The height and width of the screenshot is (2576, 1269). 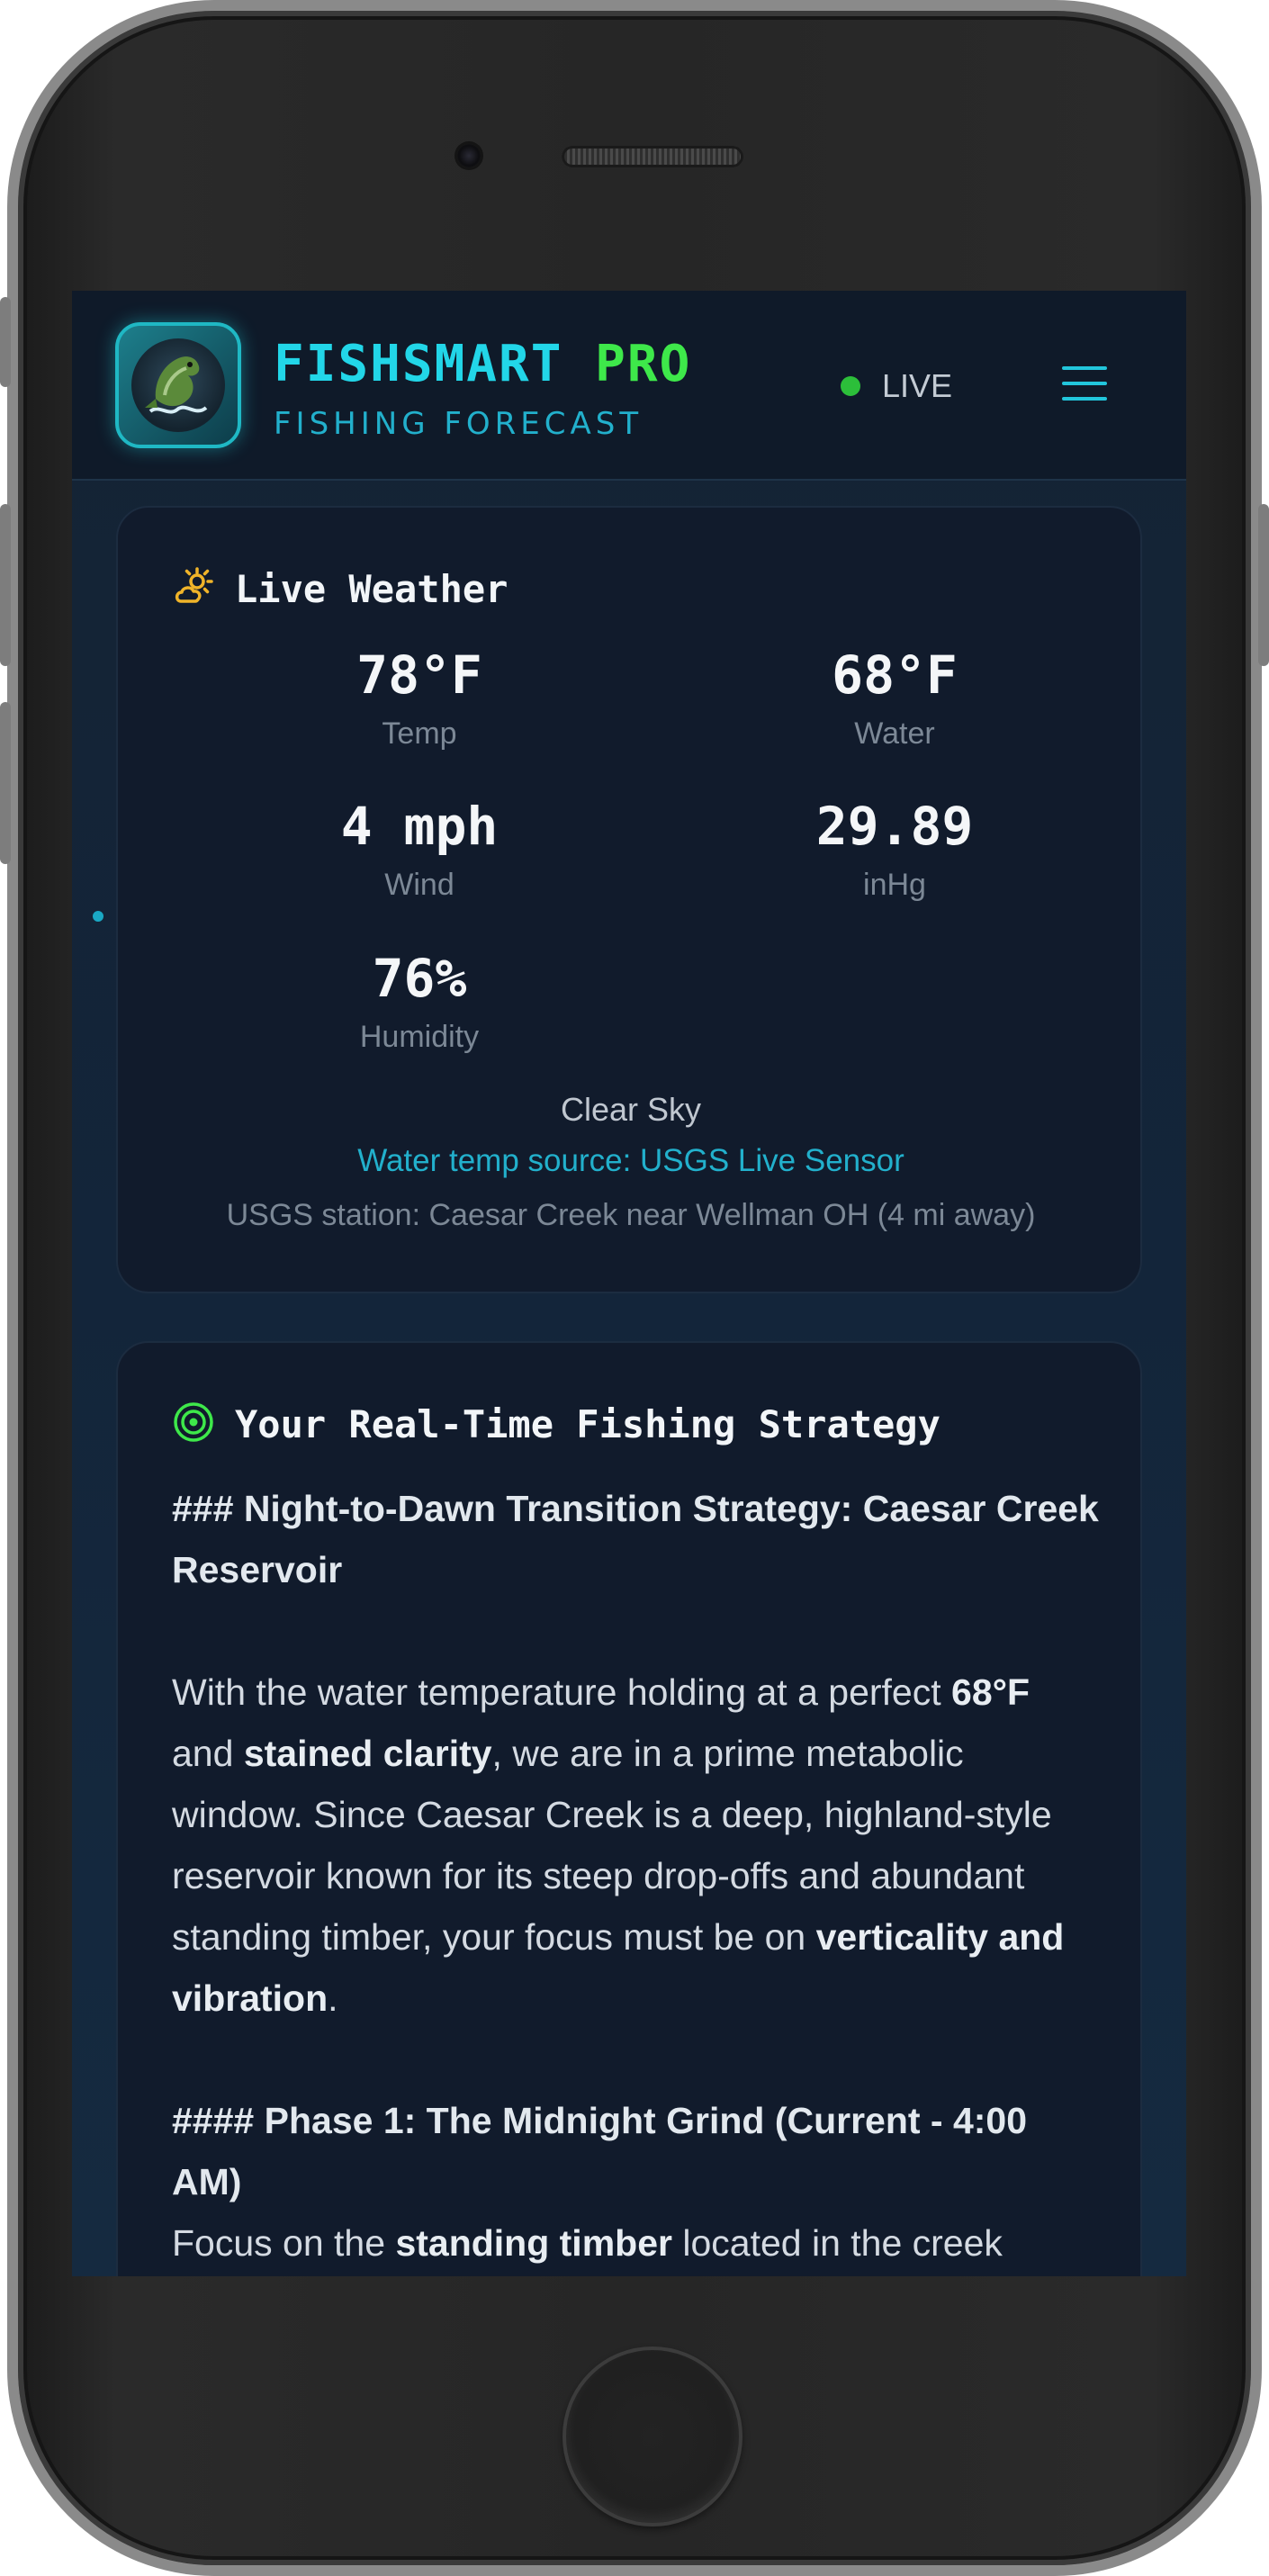 What do you see at coordinates (652, 156) in the screenshot?
I see `earpiece-speaker` at bounding box center [652, 156].